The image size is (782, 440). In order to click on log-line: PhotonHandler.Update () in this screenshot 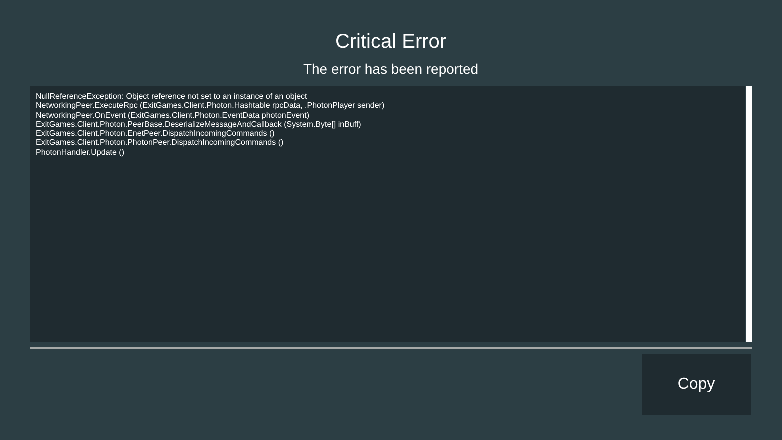, I will do `click(81, 153)`.